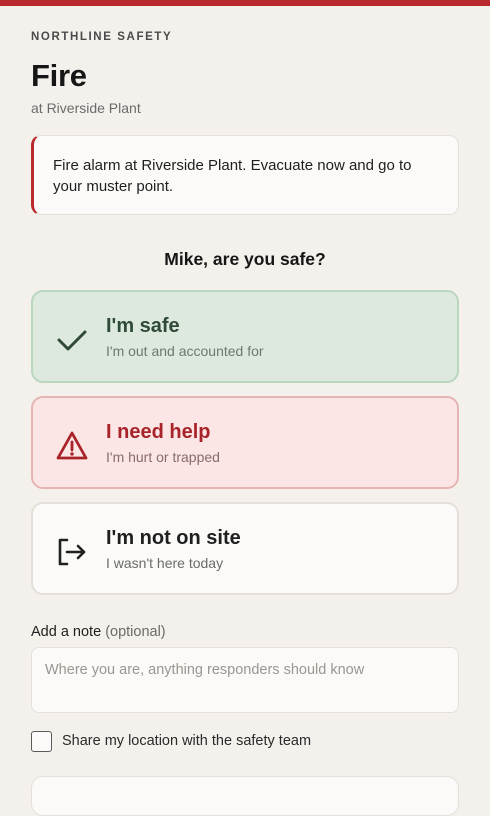 This screenshot has height=816, width=490. I want to click on note-label: Add a note (optional), so click(98, 632).